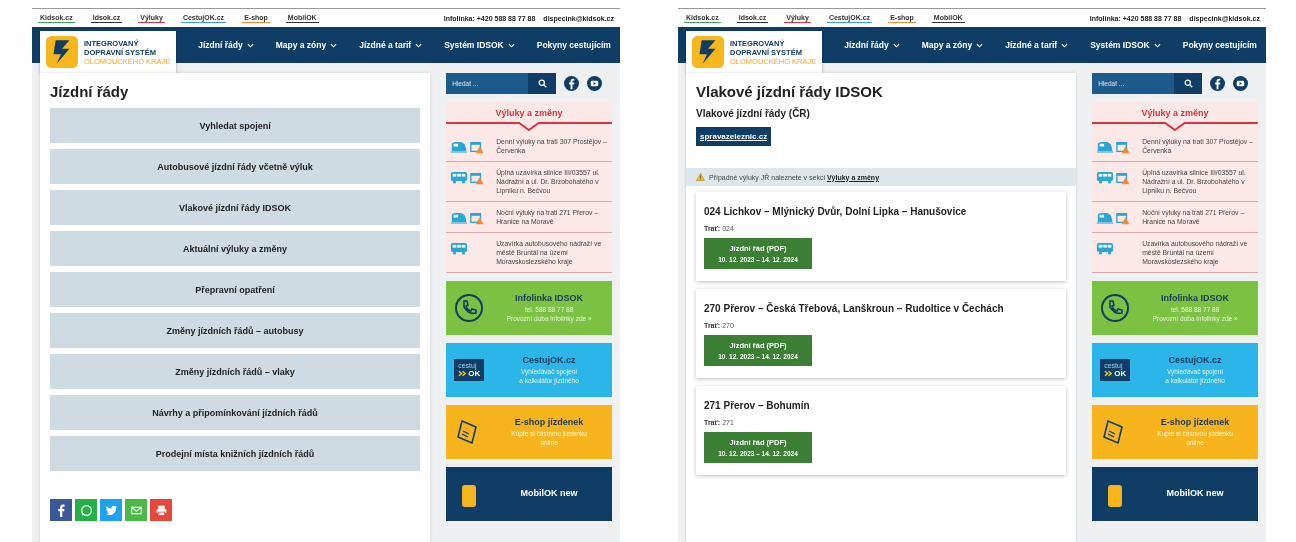 Image resolution: width=1296 pixels, height=542 pixels. Describe the element at coordinates (235, 371) in the screenshot. I see `menu-button: Změny jízdních řádů – vlaky` at that location.